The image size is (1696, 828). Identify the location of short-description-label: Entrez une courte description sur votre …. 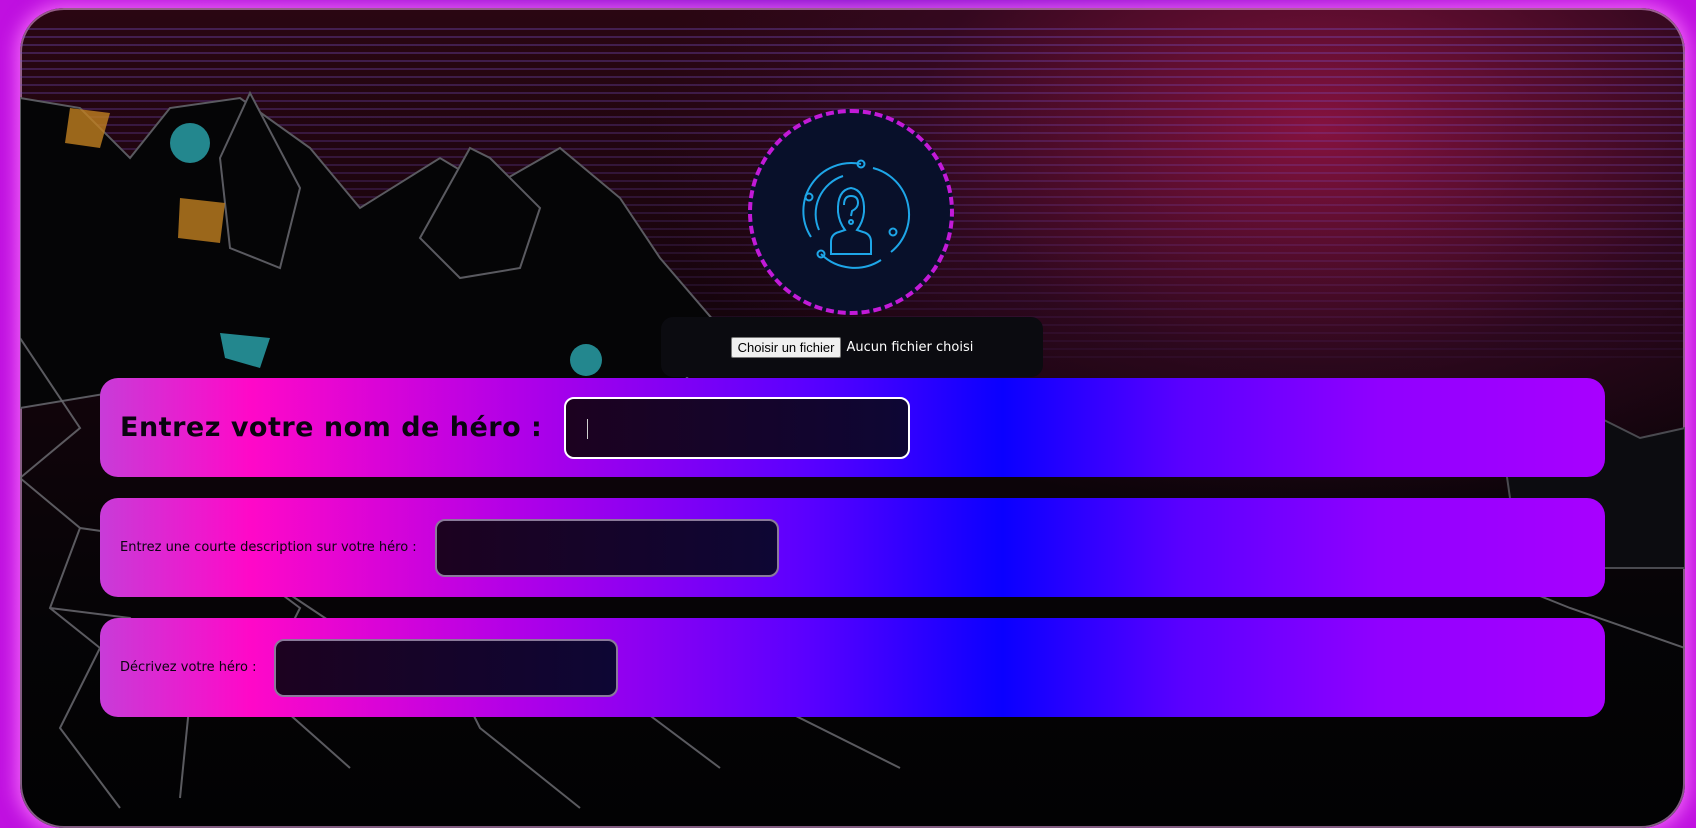
(268, 547).